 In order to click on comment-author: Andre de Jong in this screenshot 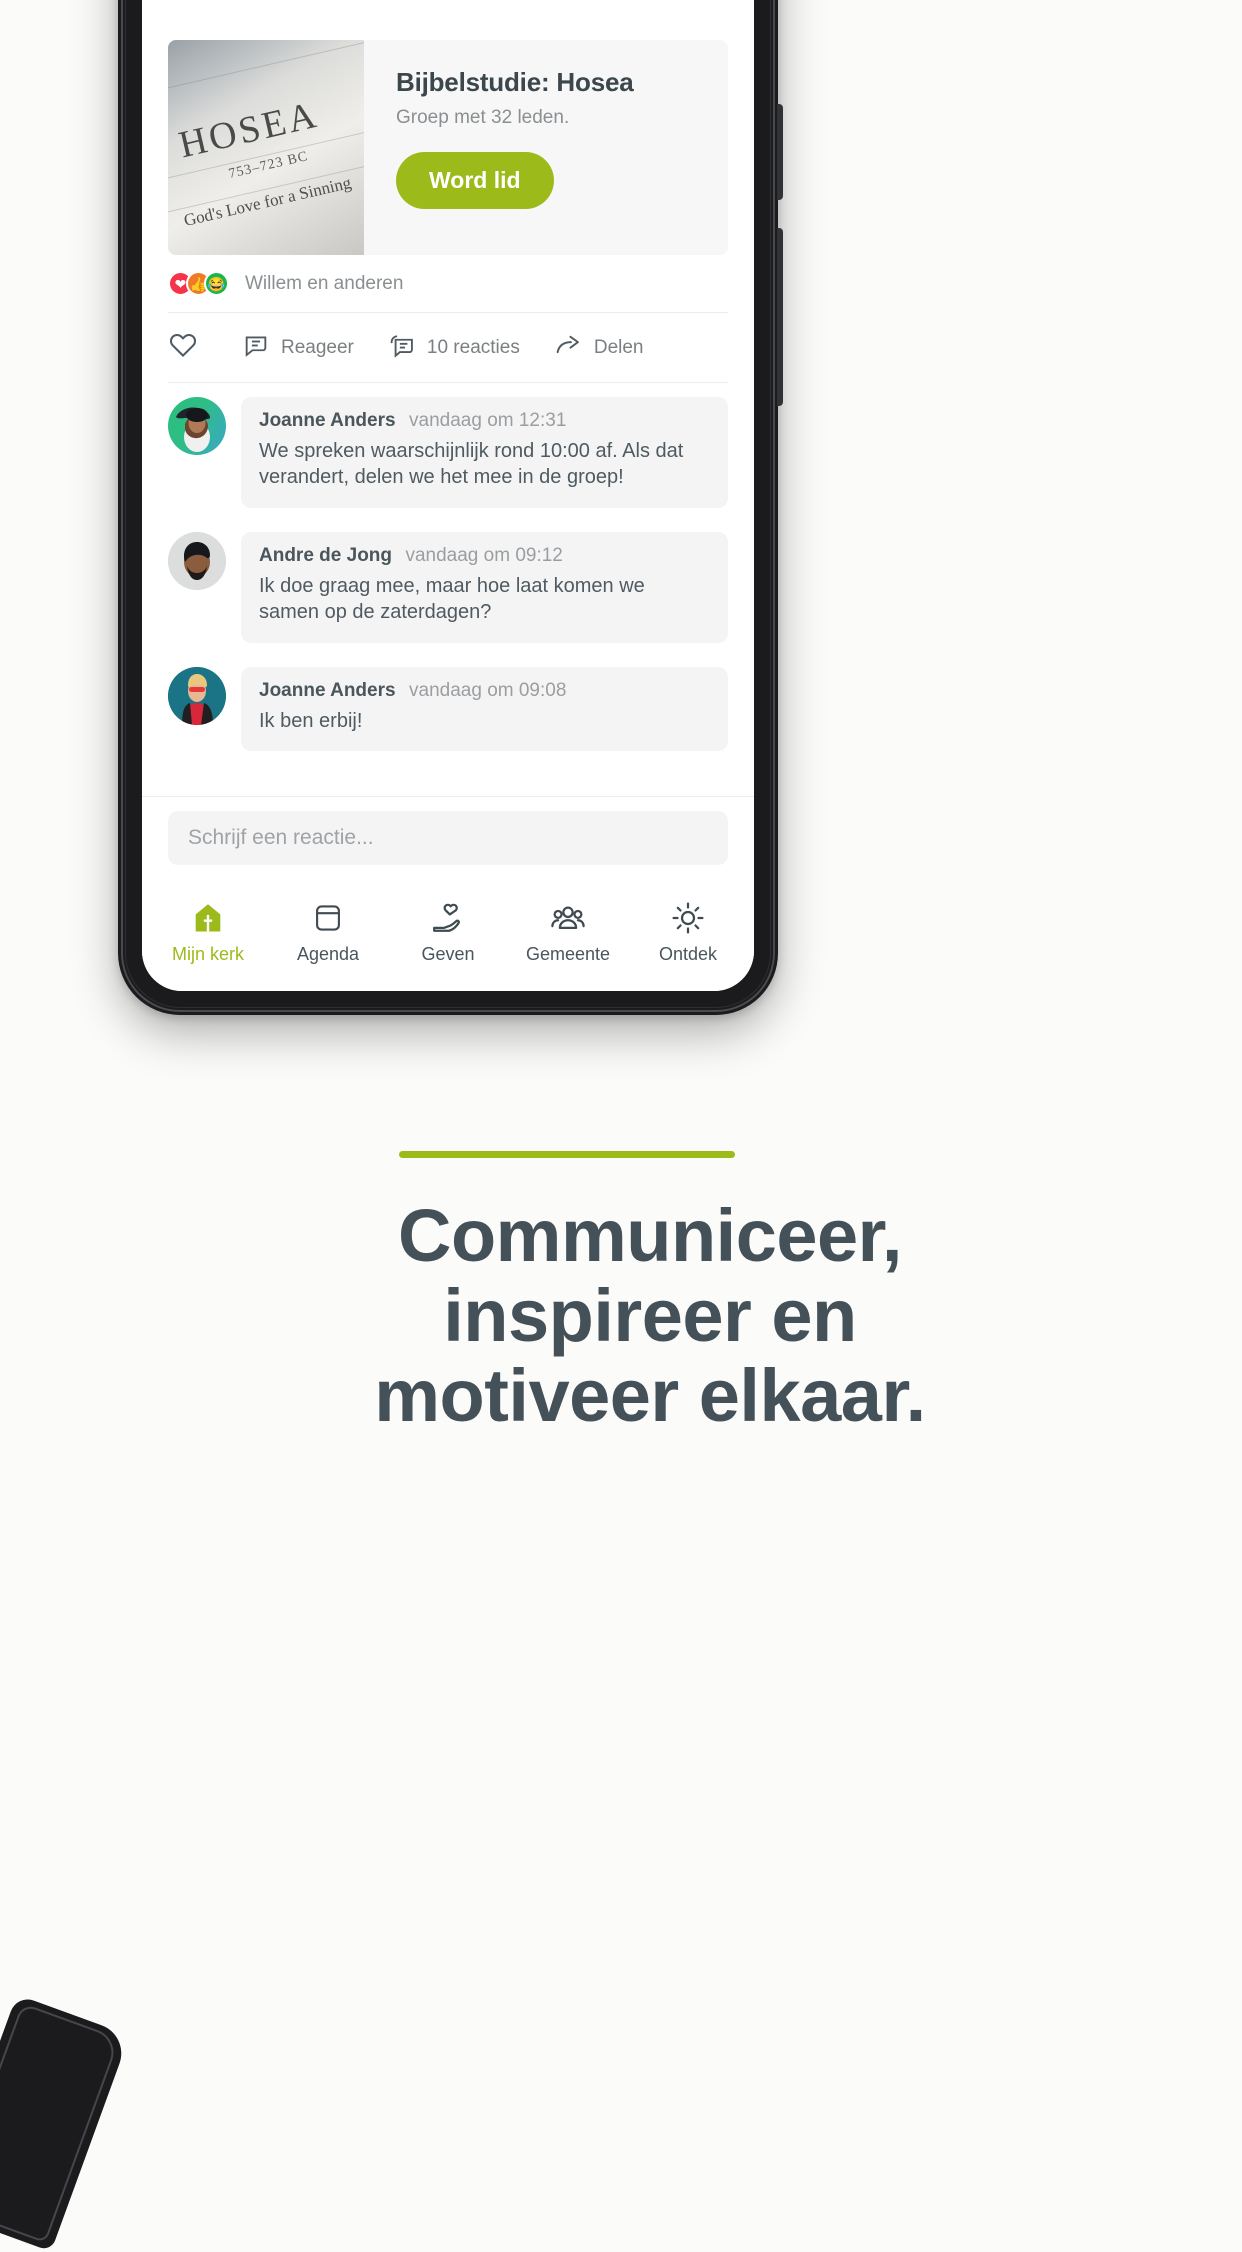, I will do `click(326, 555)`.